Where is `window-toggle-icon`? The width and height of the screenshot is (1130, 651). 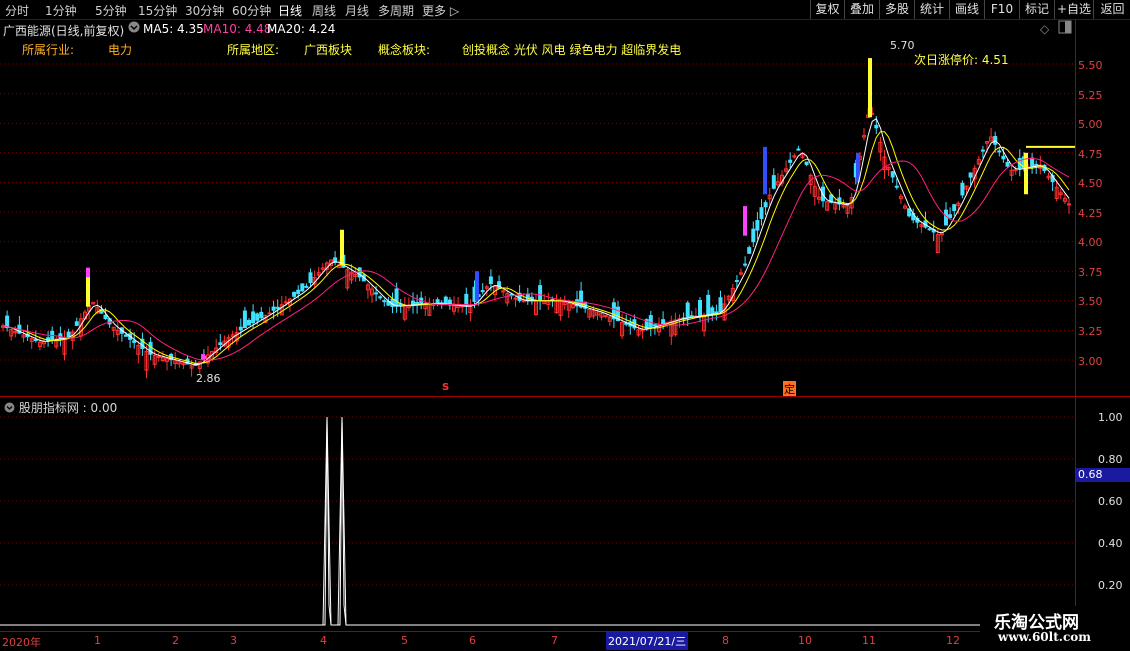 window-toggle-icon is located at coordinates (1065, 28).